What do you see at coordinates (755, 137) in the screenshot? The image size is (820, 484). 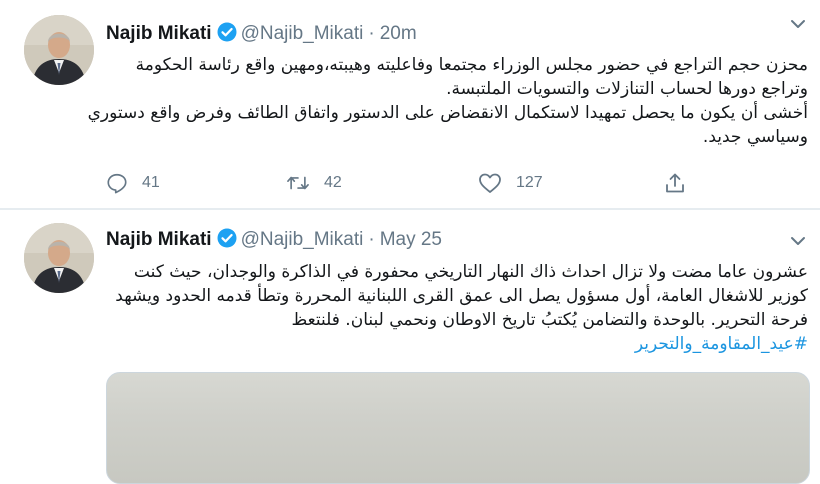 I see `tweet-text-line: وسياسي جديد.` at bounding box center [755, 137].